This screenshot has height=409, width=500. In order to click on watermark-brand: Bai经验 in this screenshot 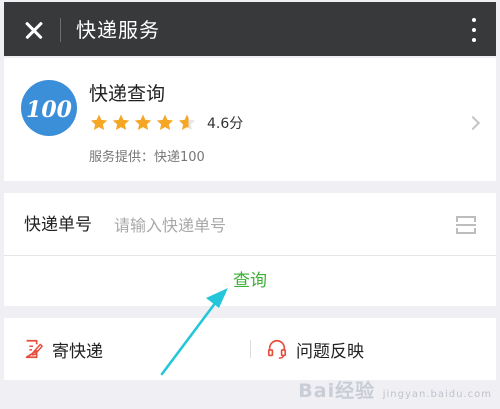, I will do `click(337, 391)`.